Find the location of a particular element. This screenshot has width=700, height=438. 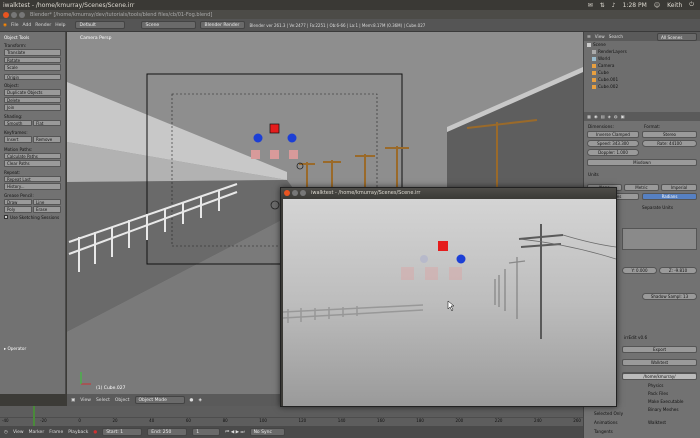

pivot-icon: ◈ is located at coordinates (199, 400).